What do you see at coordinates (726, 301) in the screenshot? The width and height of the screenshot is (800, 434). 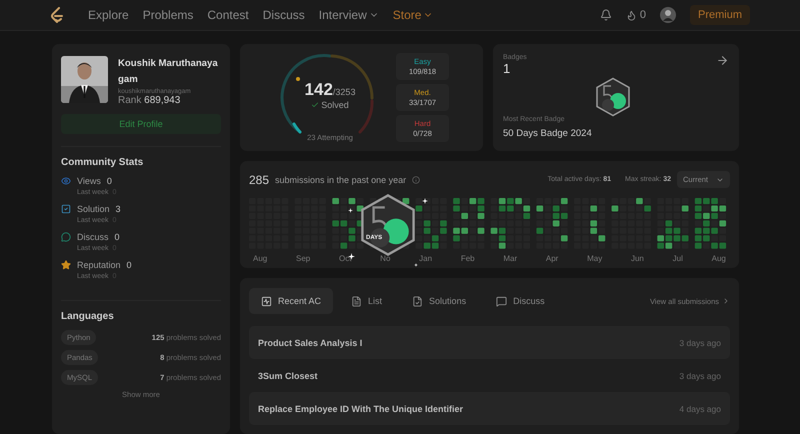 I see `chevron-right-icon` at bounding box center [726, 301].